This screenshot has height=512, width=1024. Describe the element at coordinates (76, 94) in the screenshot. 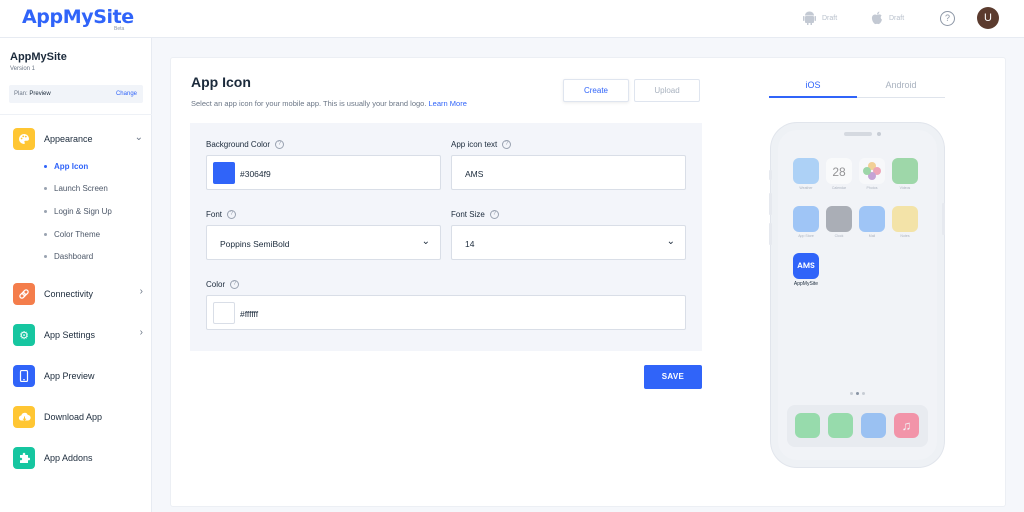

I see `plan-box: Plan: Preview Change` at that location.